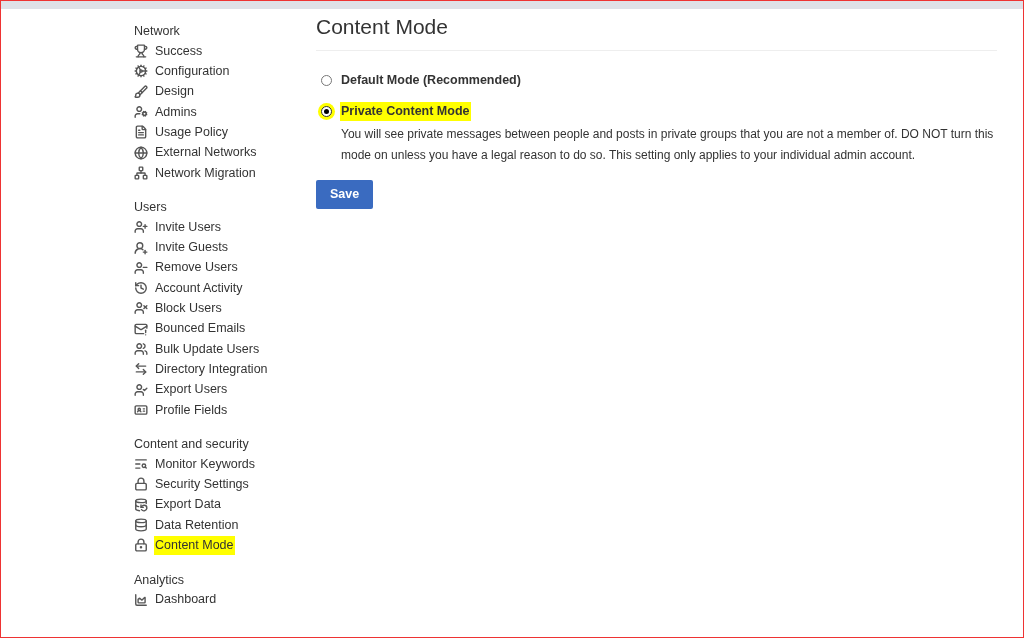 The width and height of the screenshot is (1024, 638). I want to click on history-icon, so click(141, 288).